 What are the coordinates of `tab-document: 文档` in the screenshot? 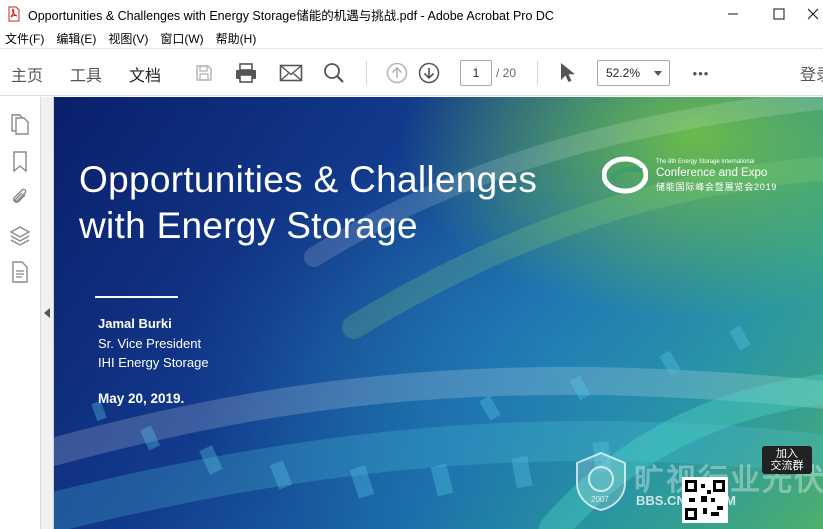 It's located at (145, 81).